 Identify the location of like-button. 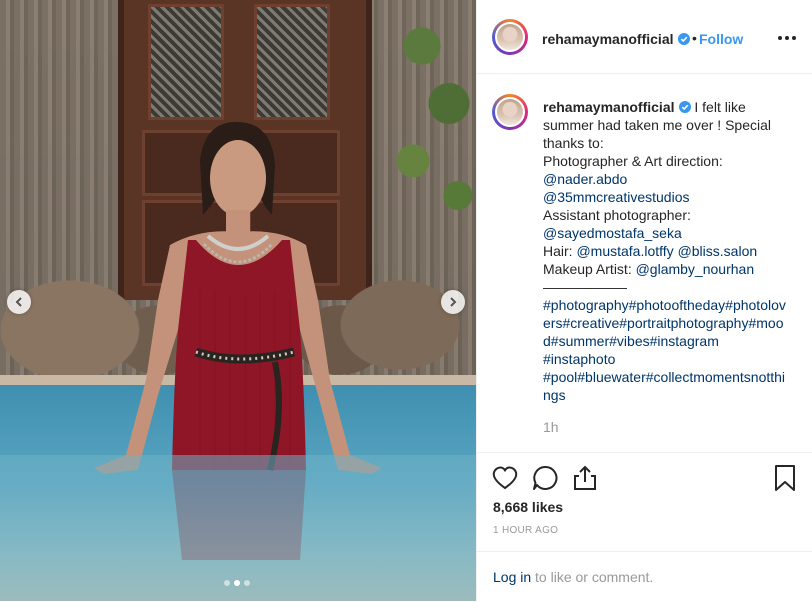
(505, 478).